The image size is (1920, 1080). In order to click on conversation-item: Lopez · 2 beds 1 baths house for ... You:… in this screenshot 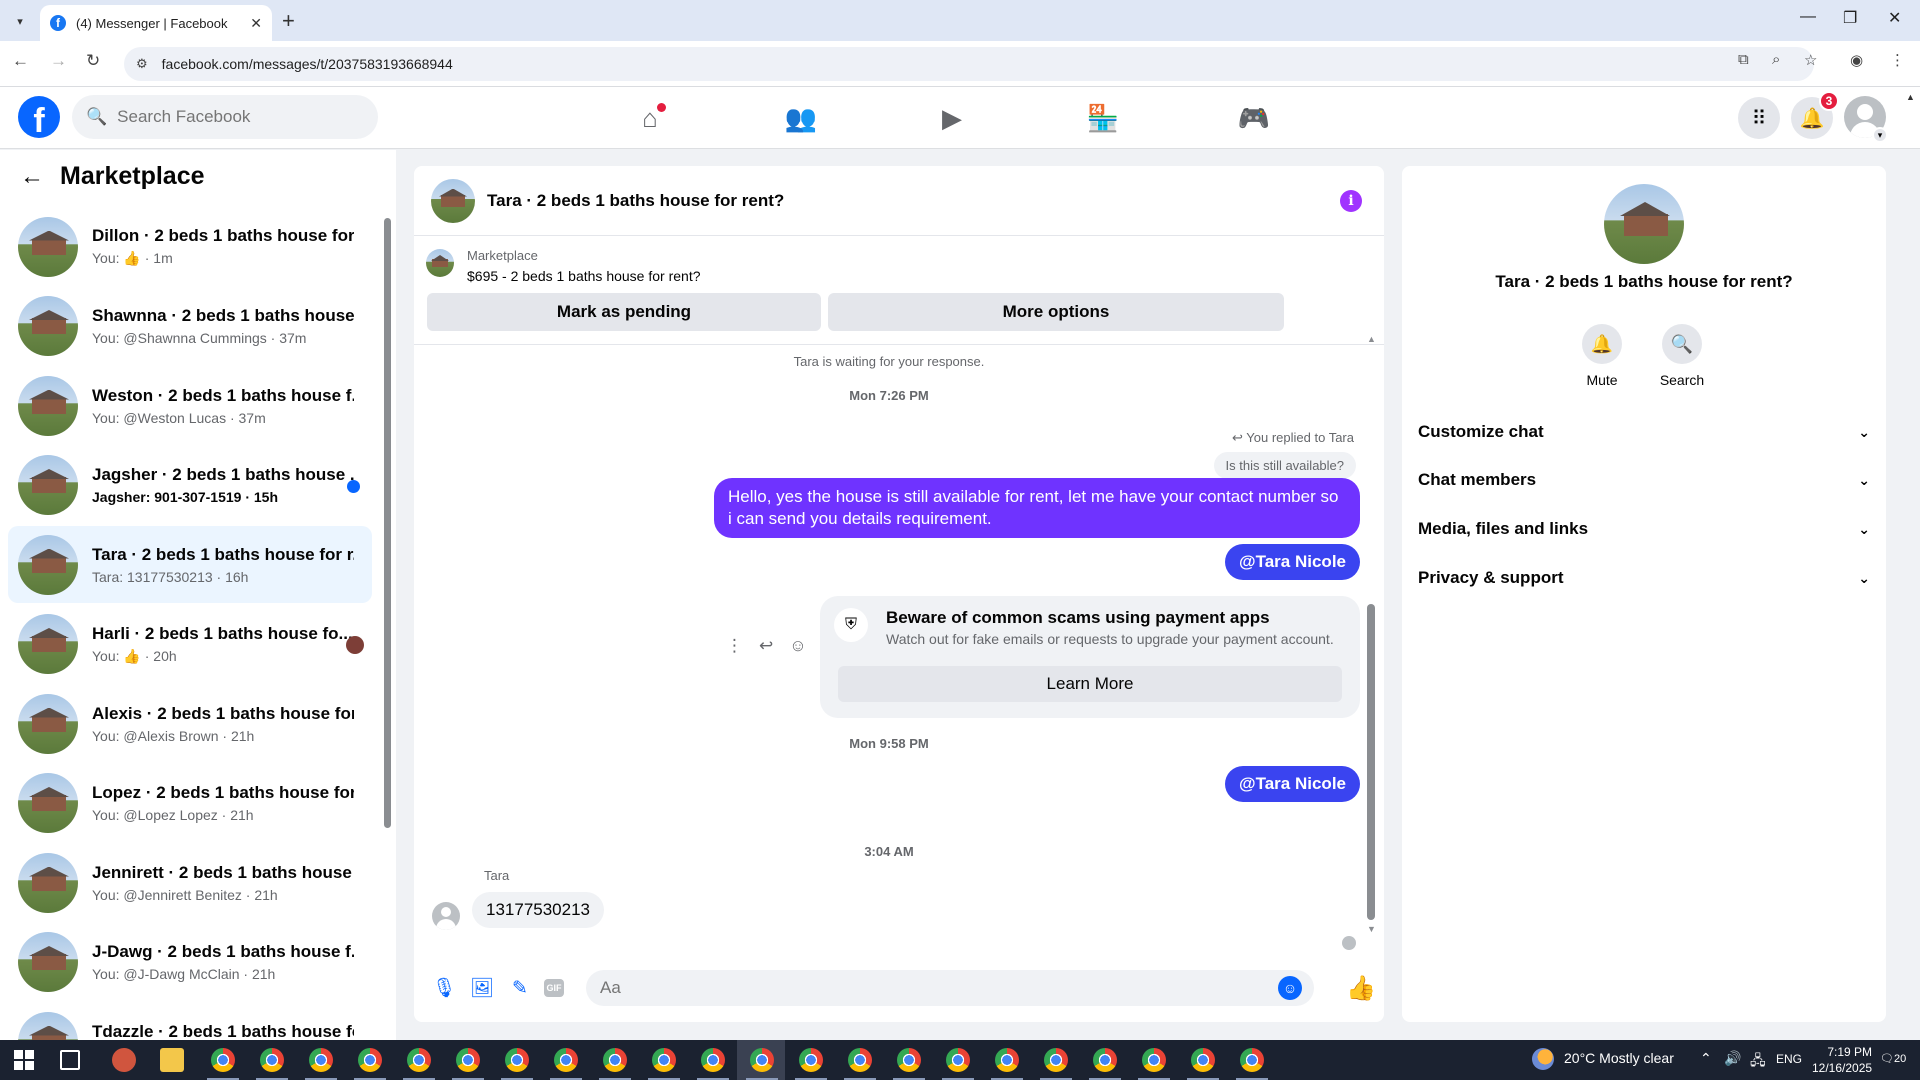, I will do `click(190, 803)`.